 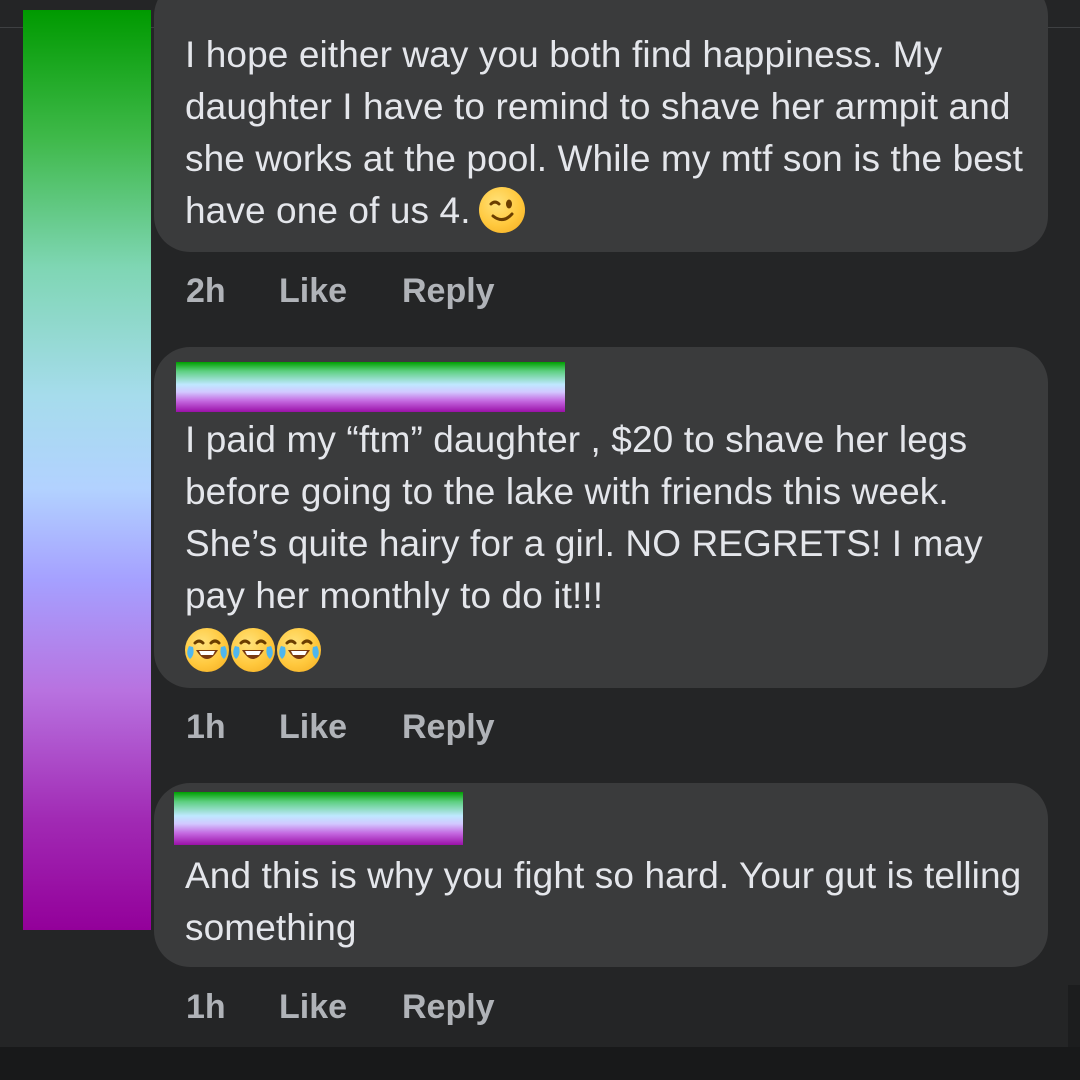 What do you see at coordinates (87, 470) in the screenshot?
I see `avatar-redaction-bar` at bounding box center [87, 470].